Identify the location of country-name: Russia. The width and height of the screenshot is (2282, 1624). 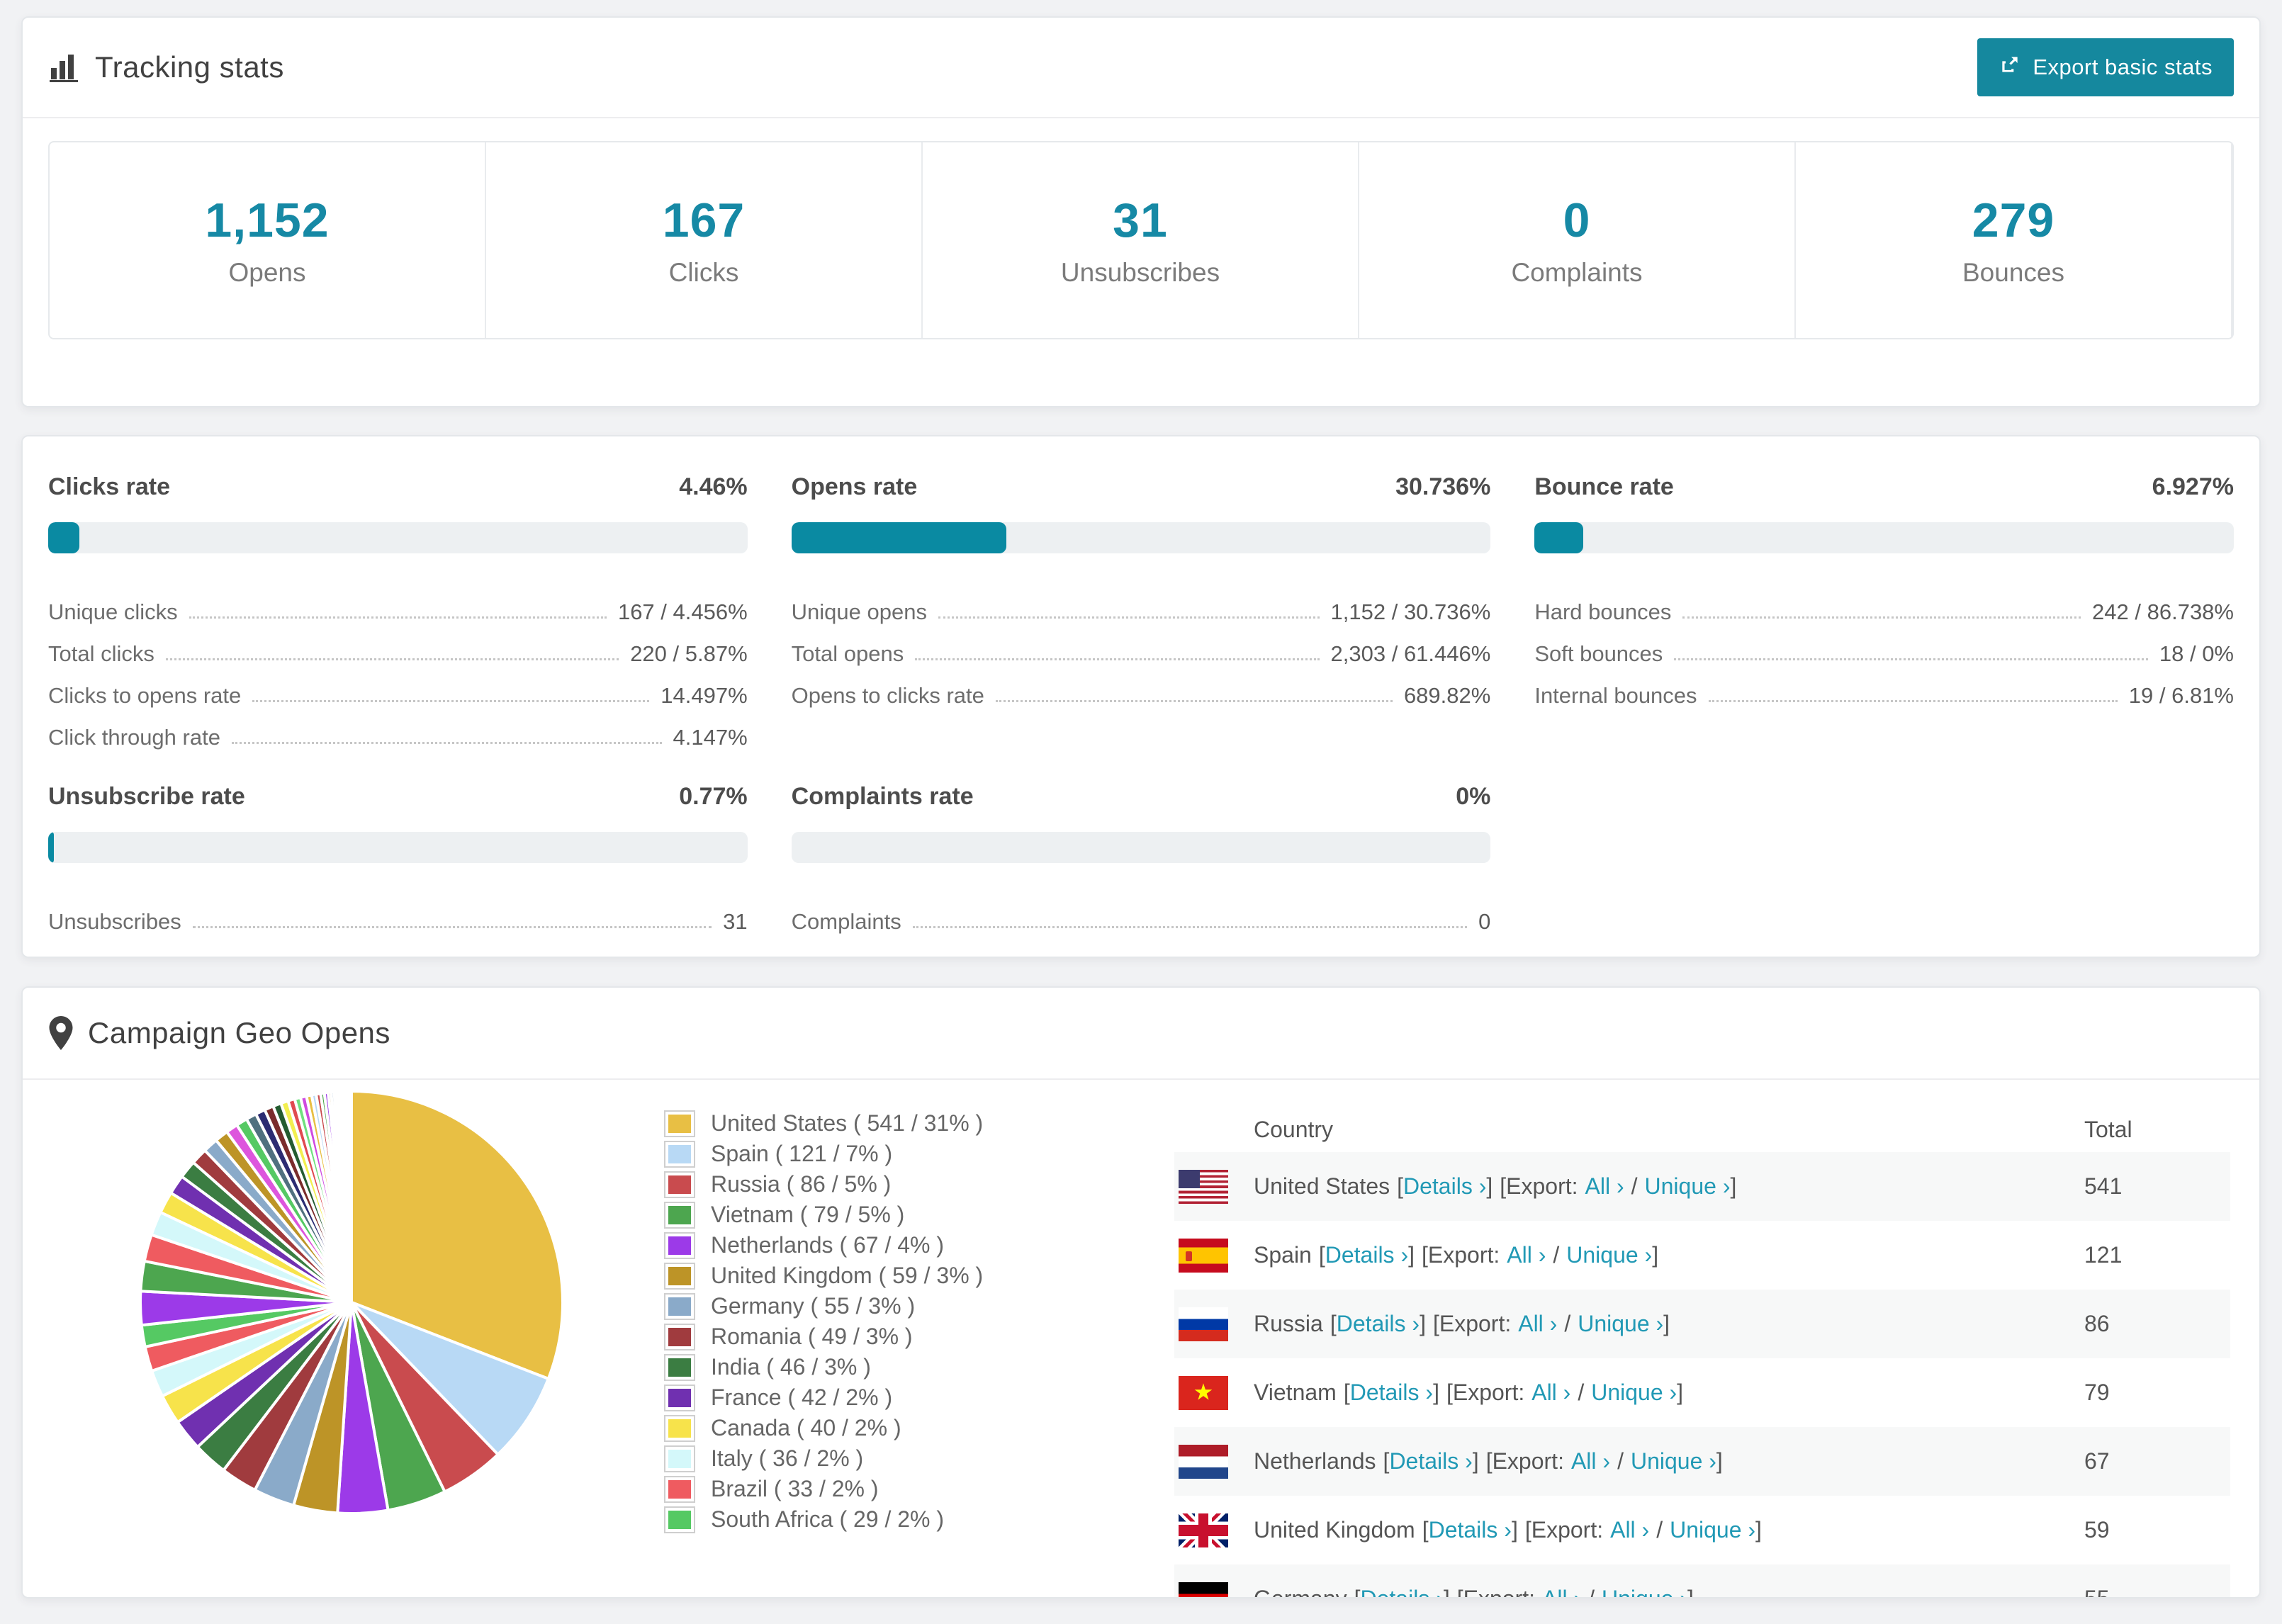
(1288, 1323).